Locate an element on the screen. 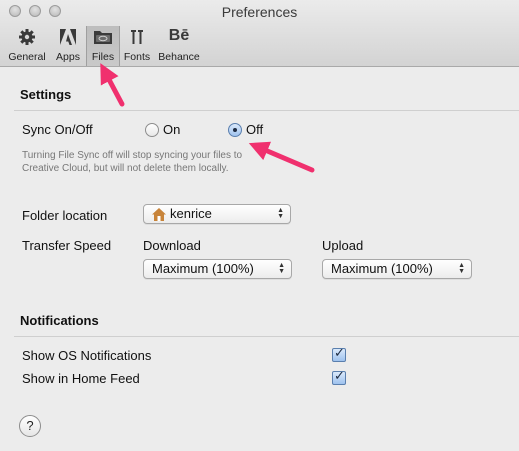 The image size is (519, 451). sync-label: Sync On/Off is located at coordinates (57, 129).